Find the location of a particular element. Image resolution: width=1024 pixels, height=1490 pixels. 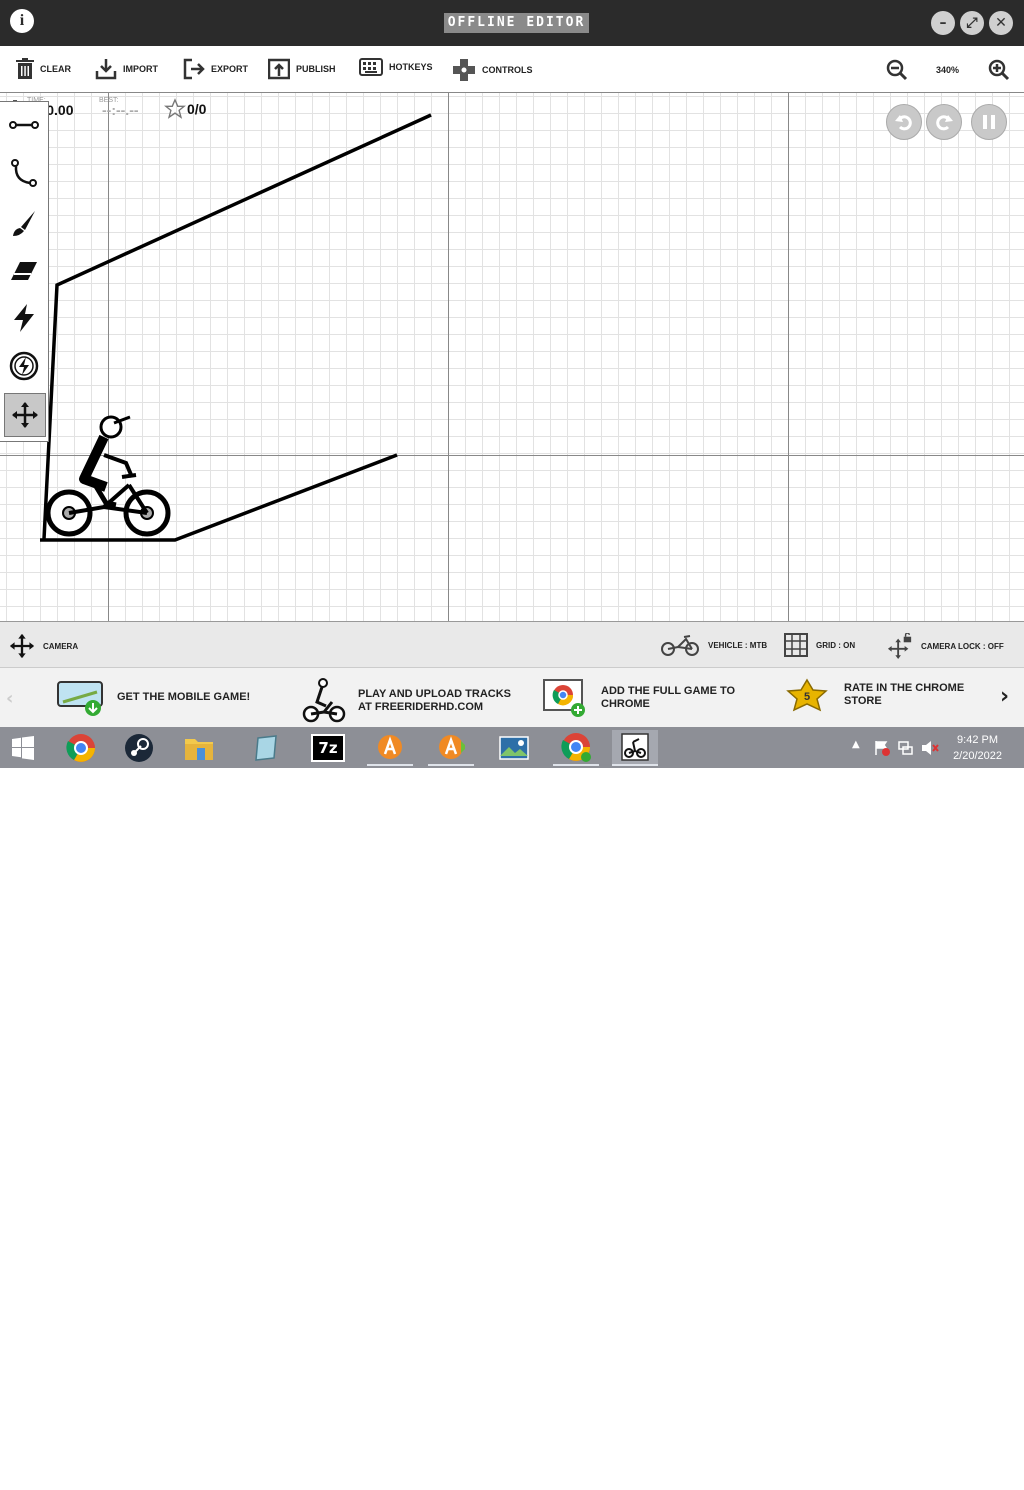

controls-label: CONTROLS is located at coordinates (507, 70).